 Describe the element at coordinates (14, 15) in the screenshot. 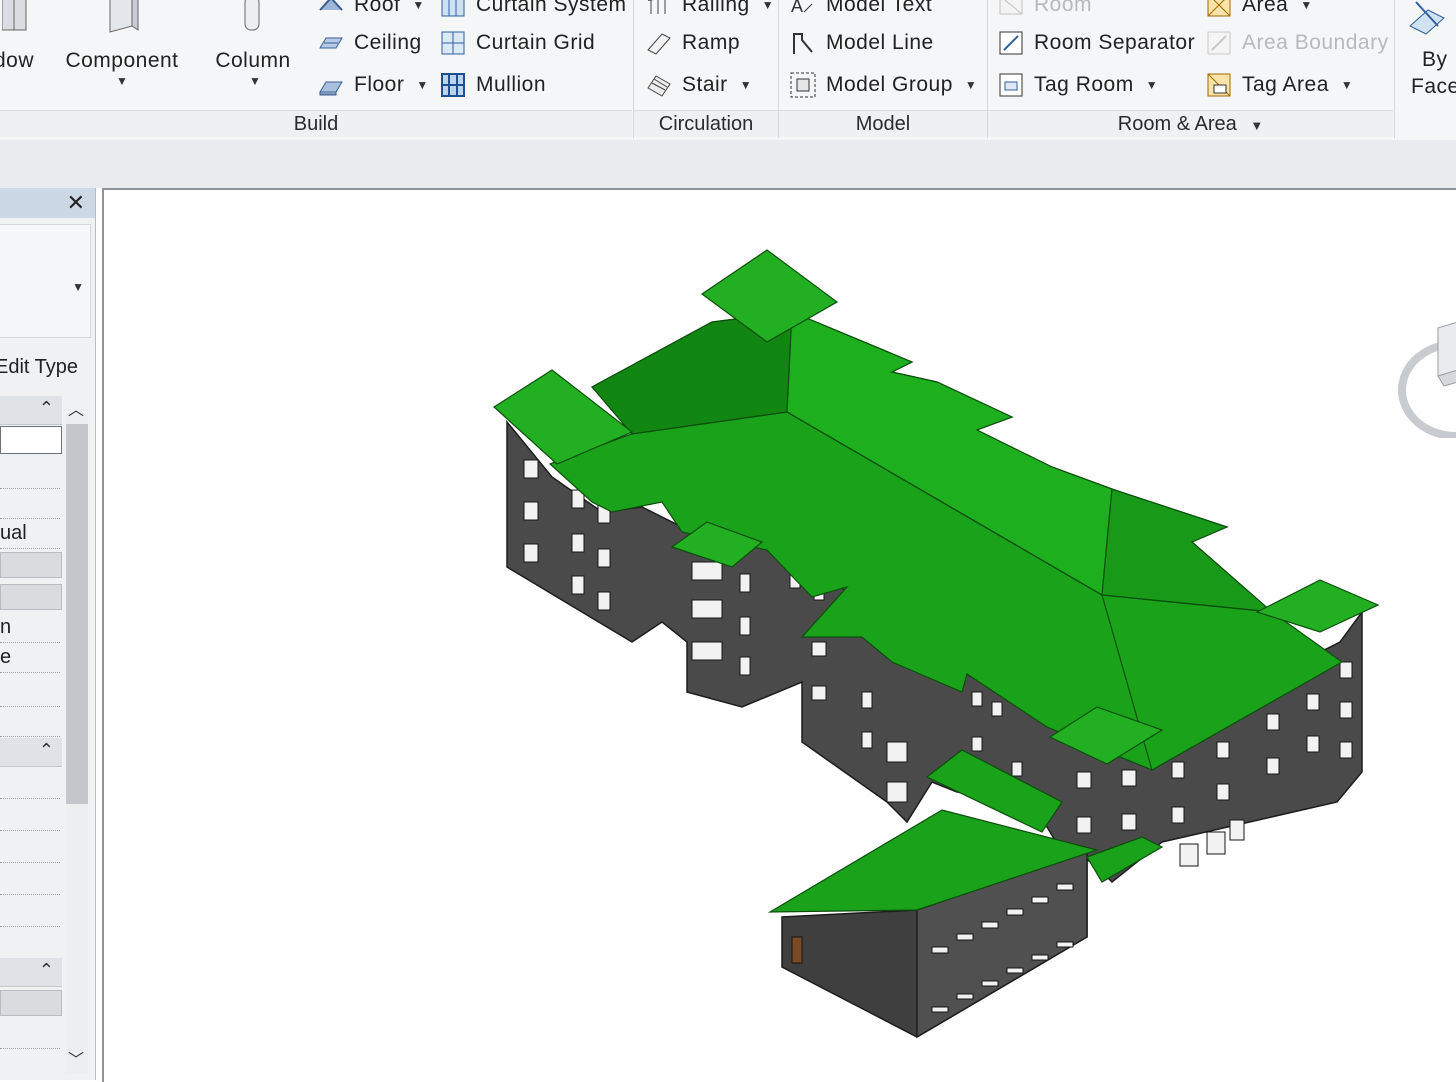

I see `window-icon` at that location.